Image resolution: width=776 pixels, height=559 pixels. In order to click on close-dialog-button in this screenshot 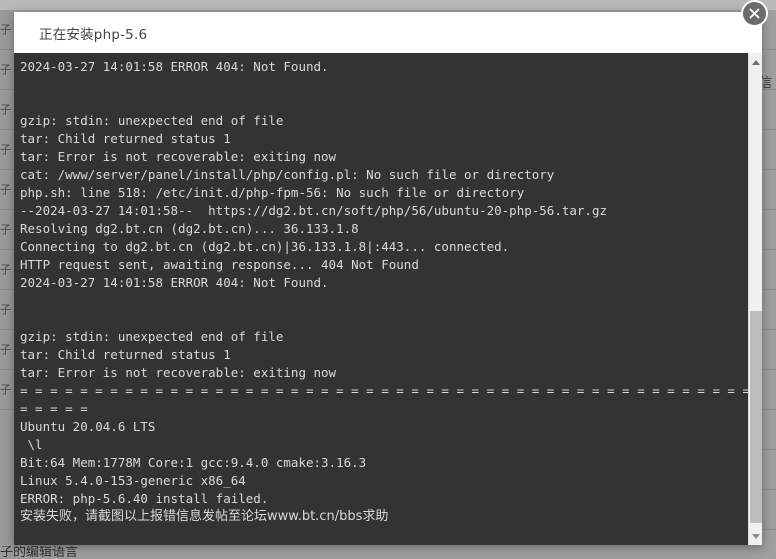, I will do `click(754, 13)`.